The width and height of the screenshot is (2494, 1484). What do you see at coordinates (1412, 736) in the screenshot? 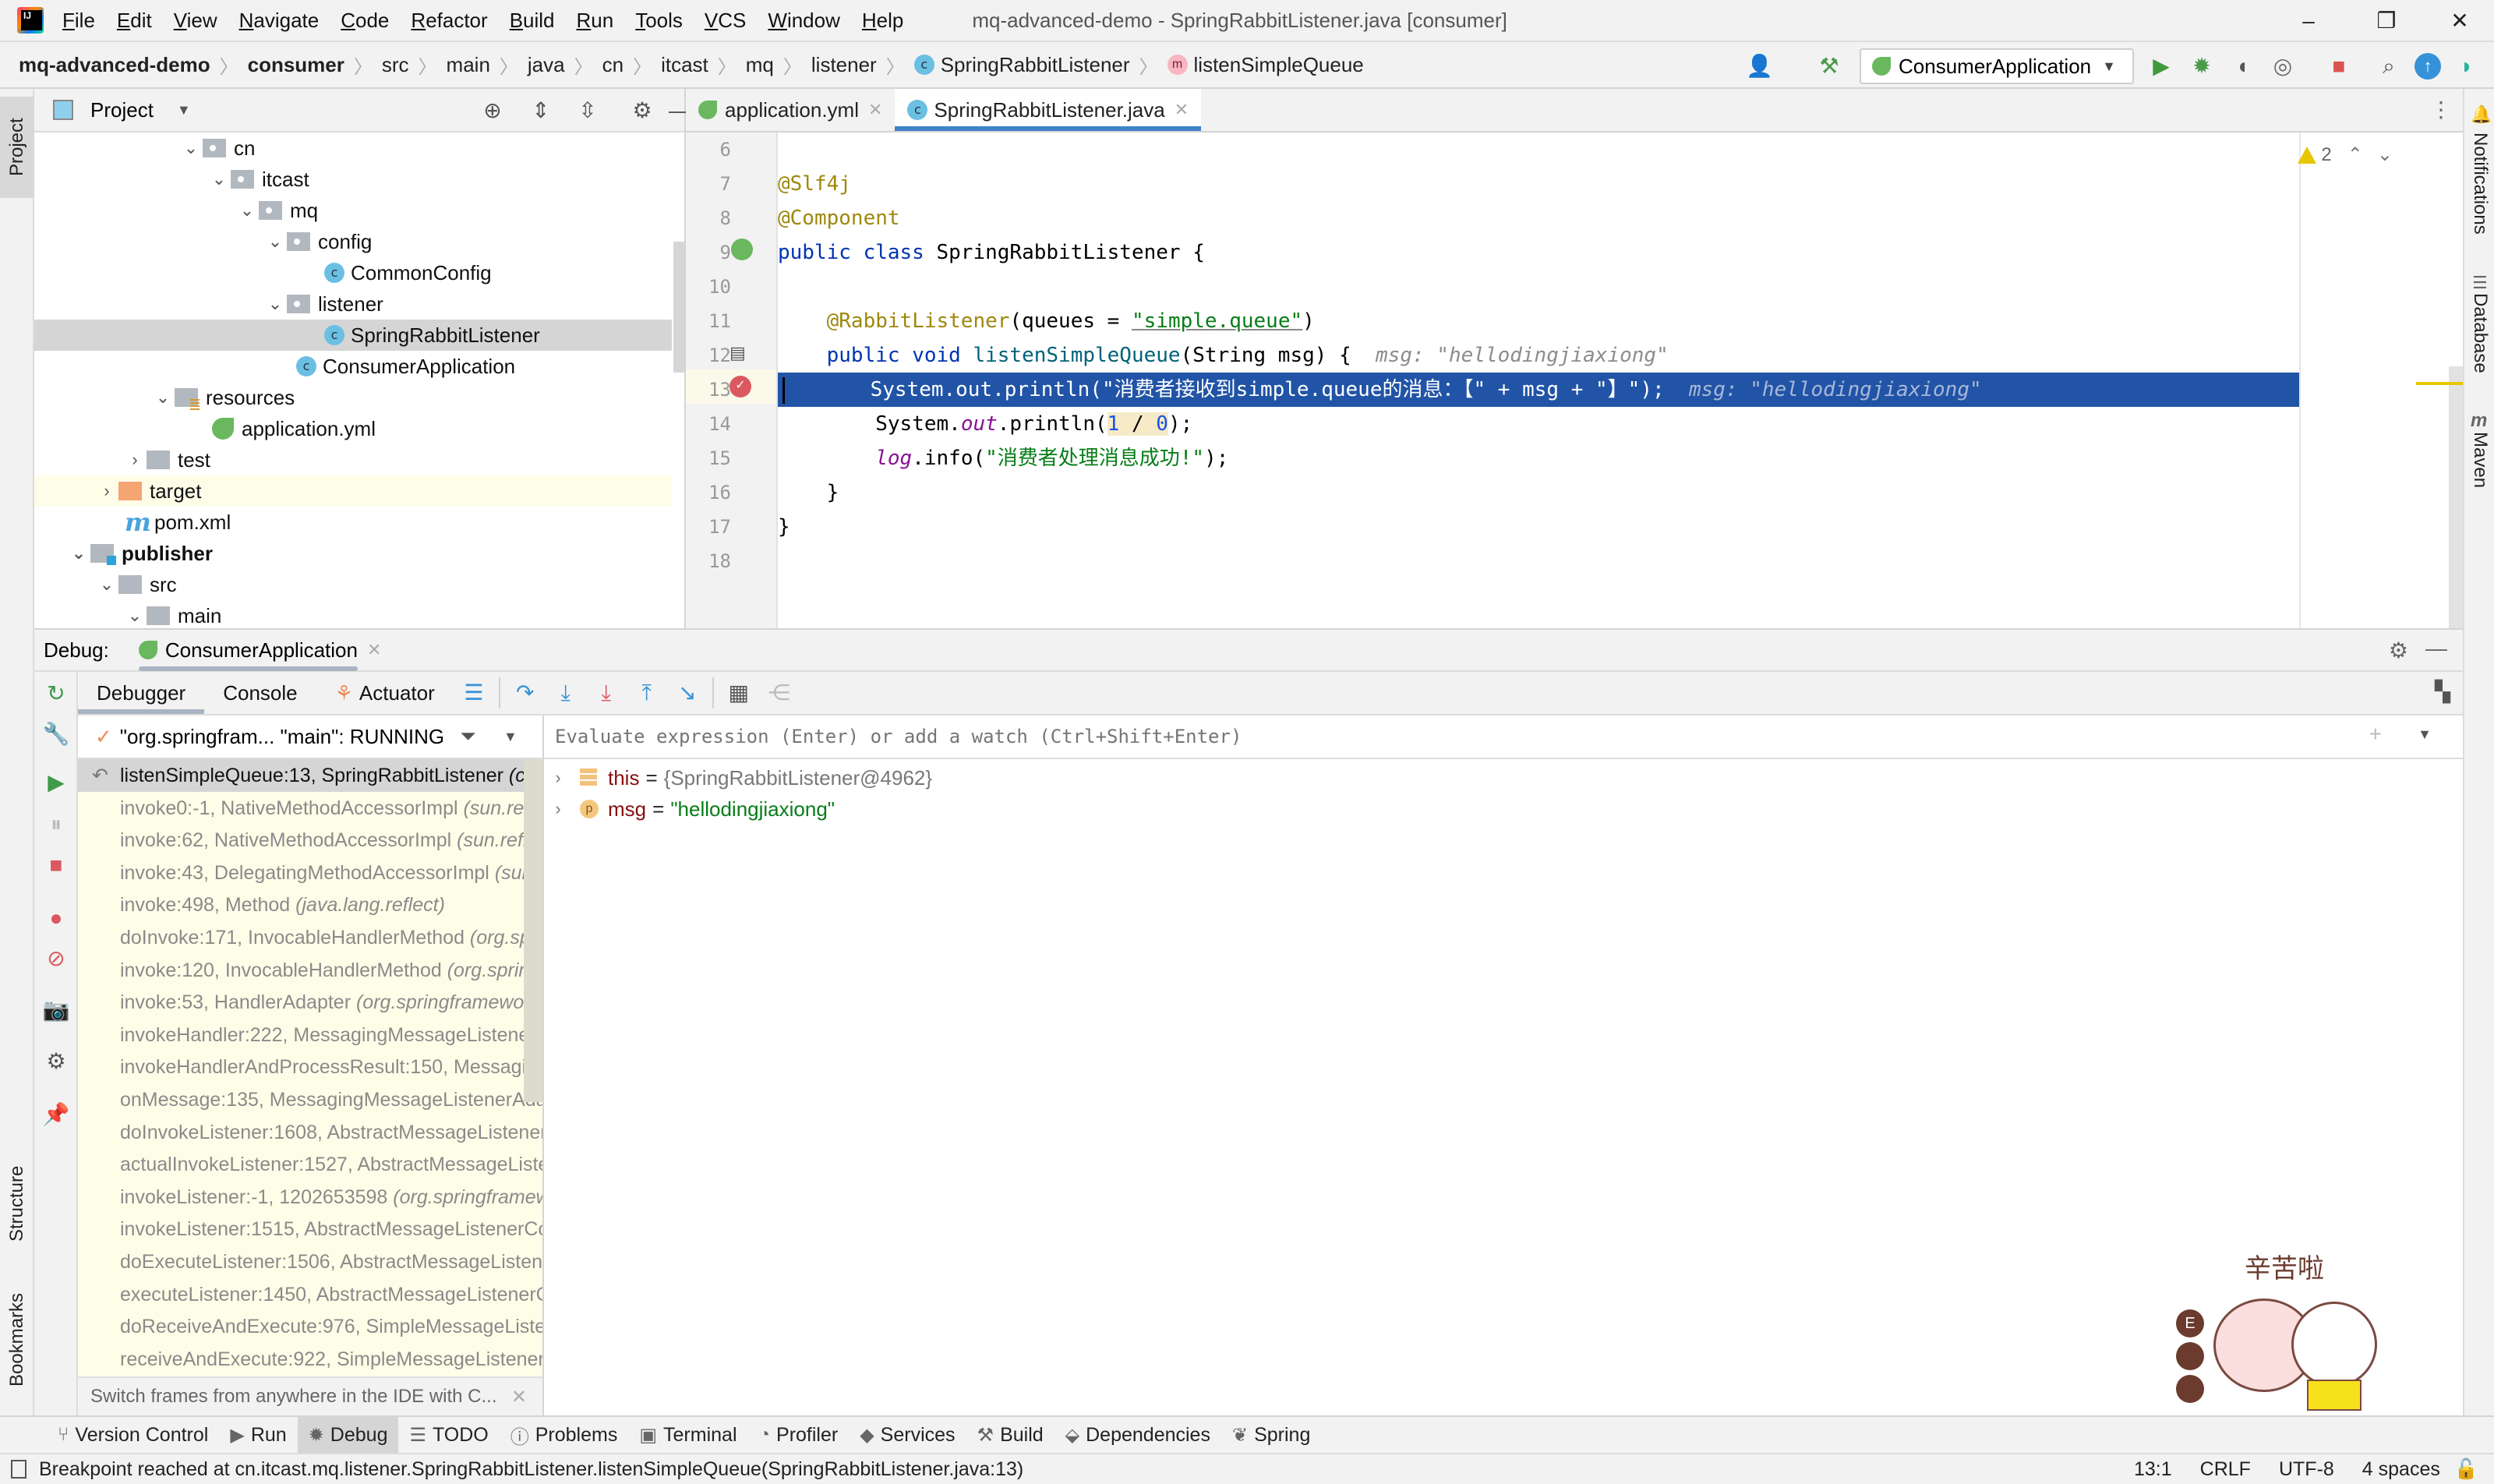
I see `evaluate-expression-input` at bounding box center [1412, 736].